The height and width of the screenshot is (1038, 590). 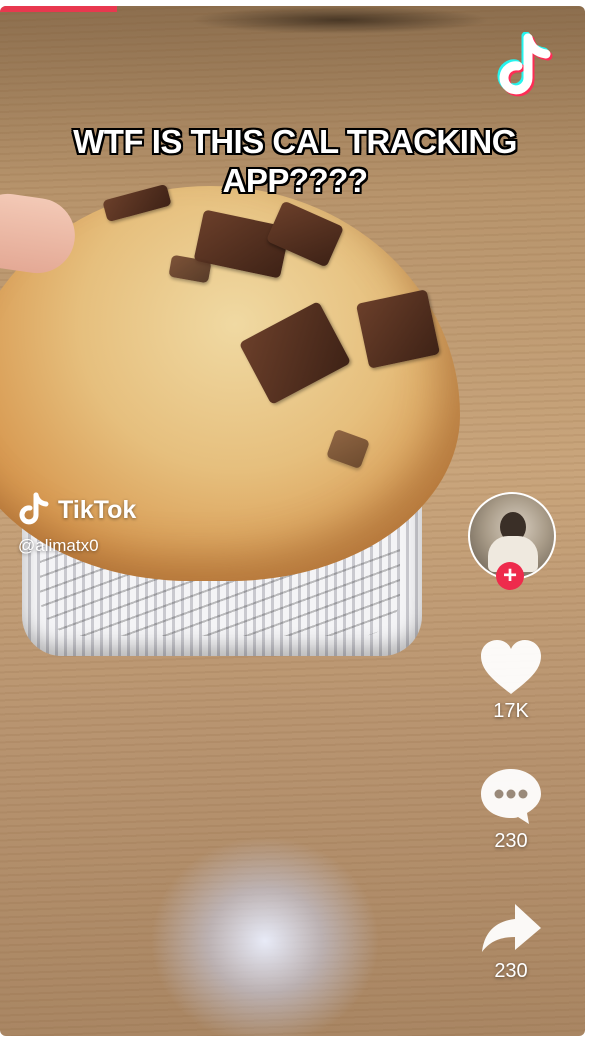 I want to click on comment-button: 230, so click(x=511, y=809).